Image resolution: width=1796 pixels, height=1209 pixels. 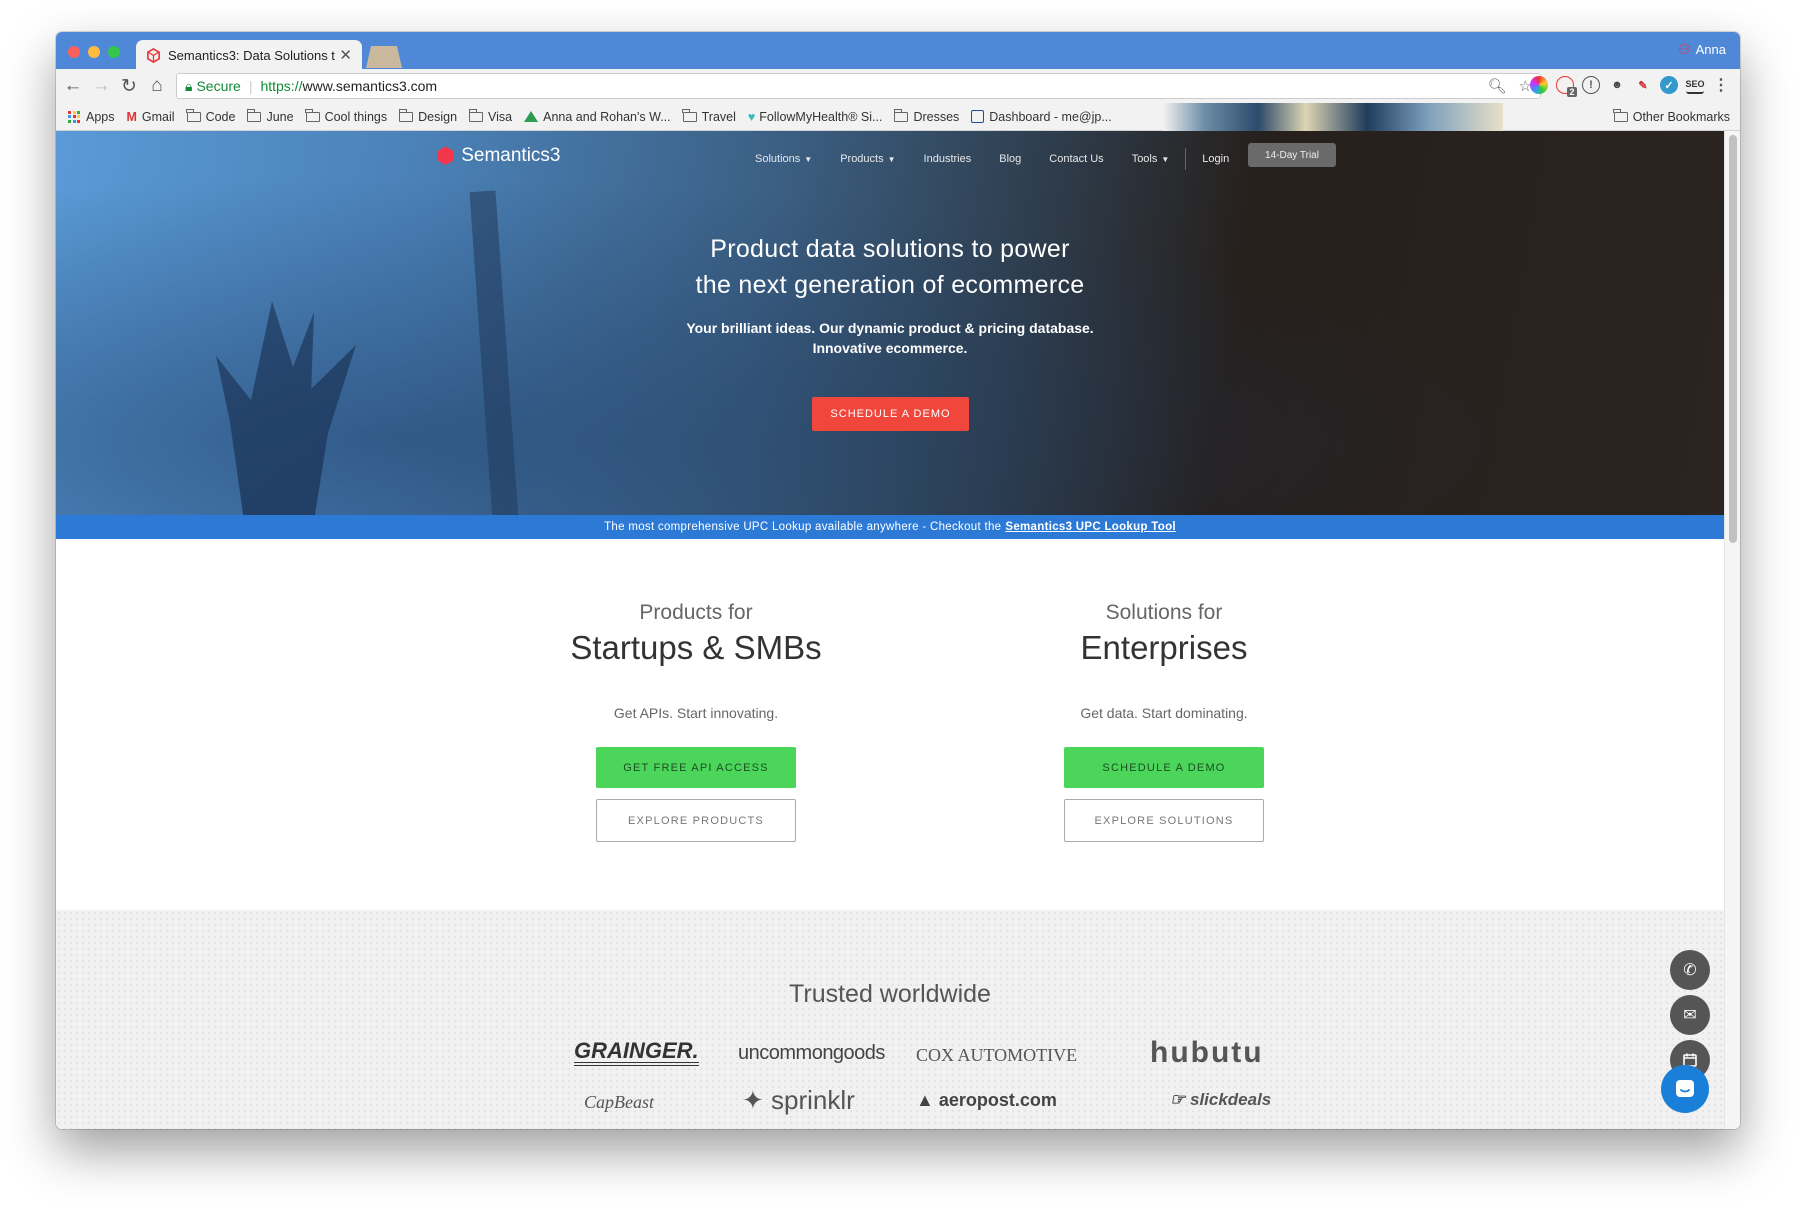 I want to click on zoom-icon: 🔍︎, so click(x=1497, y=86).